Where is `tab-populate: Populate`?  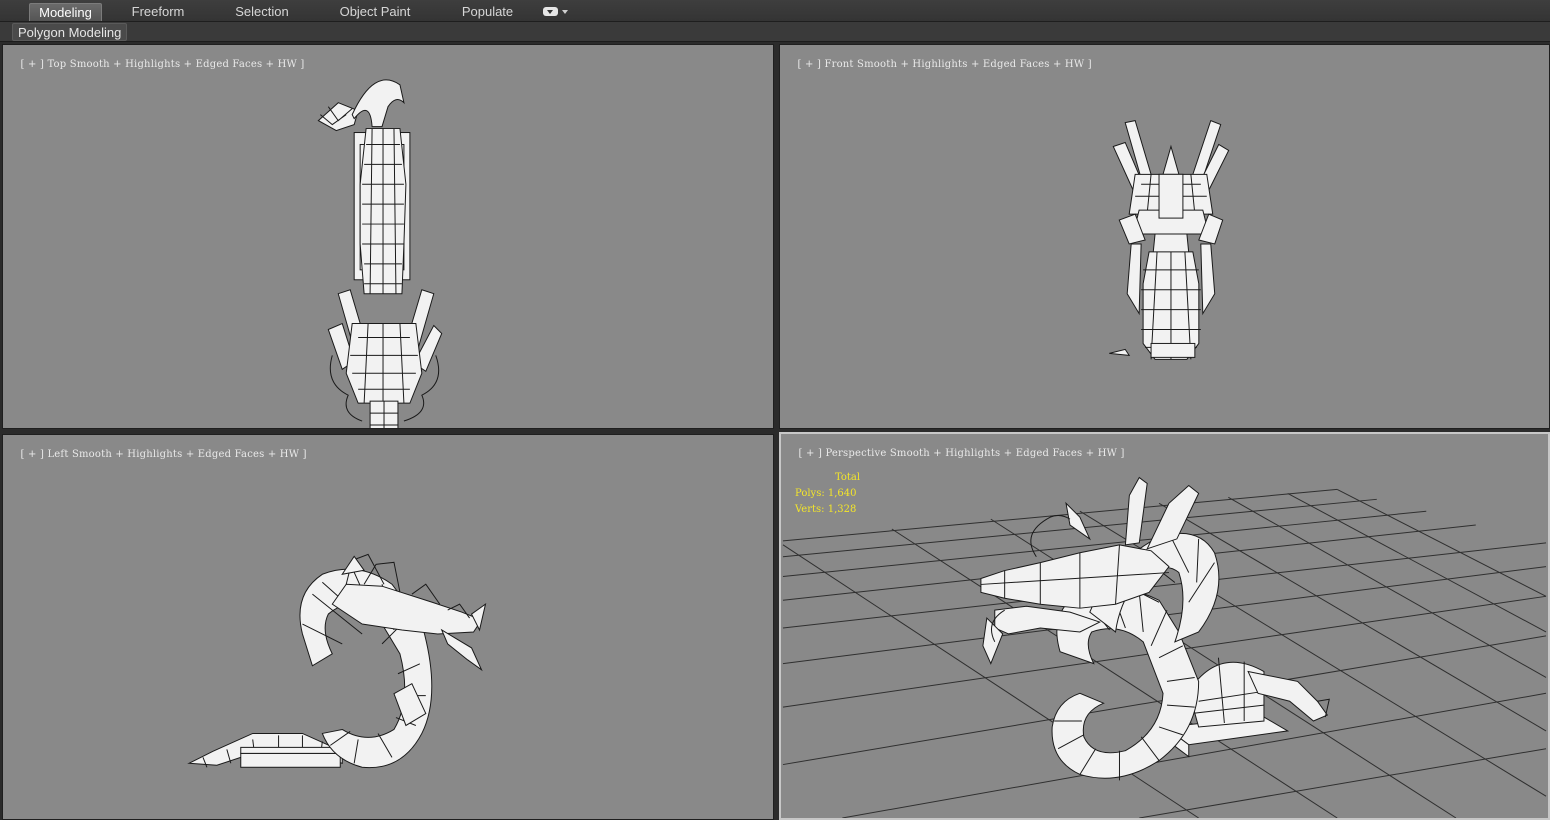
tab-populate: Populate is located at coordinates (487, 12).